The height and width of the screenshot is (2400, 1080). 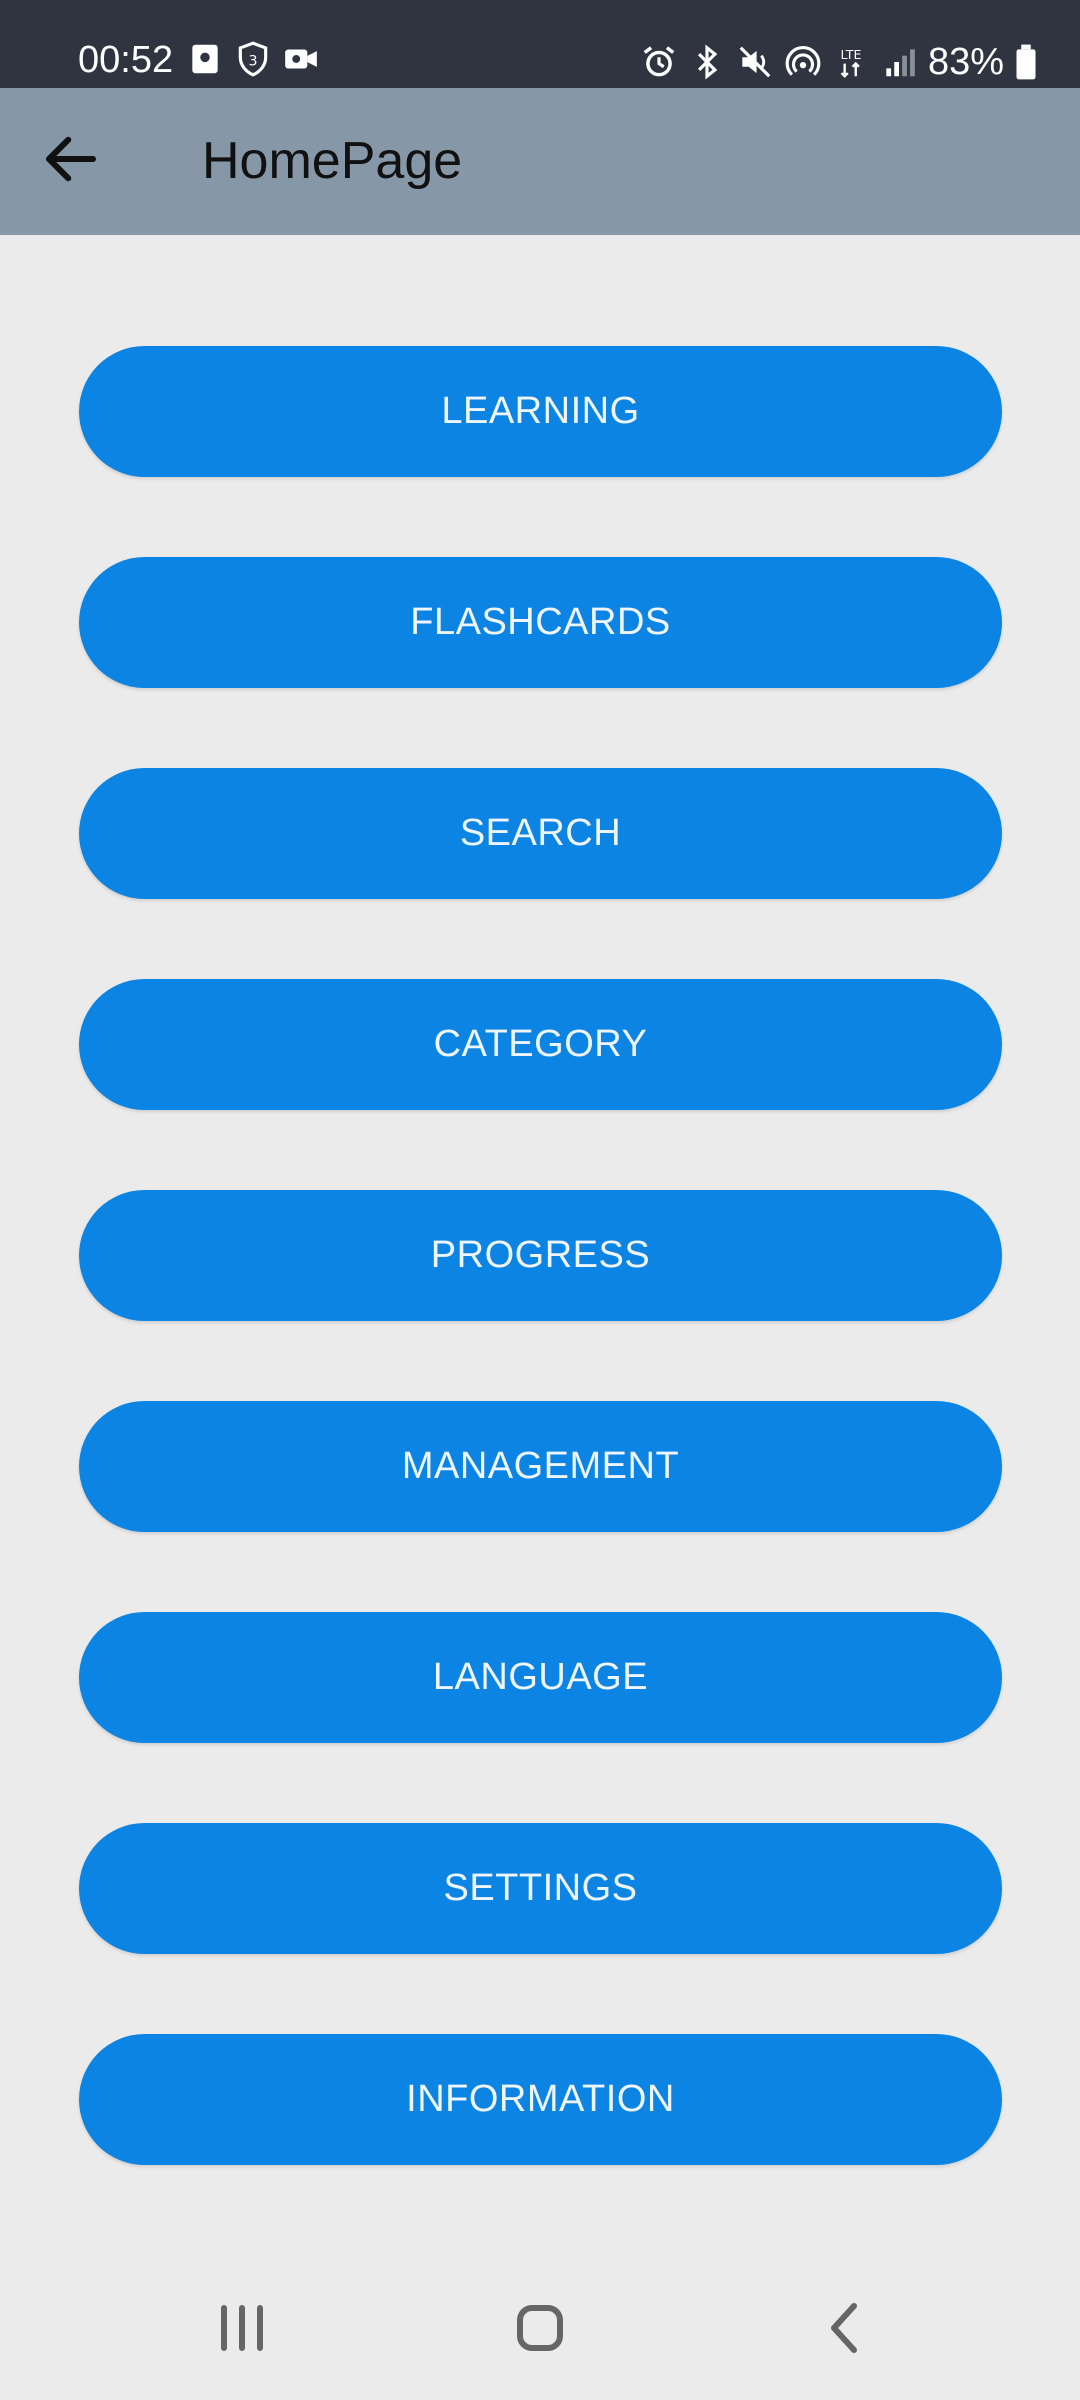 I want to click on battery-percent: 83%, so click(x=965, y=62).